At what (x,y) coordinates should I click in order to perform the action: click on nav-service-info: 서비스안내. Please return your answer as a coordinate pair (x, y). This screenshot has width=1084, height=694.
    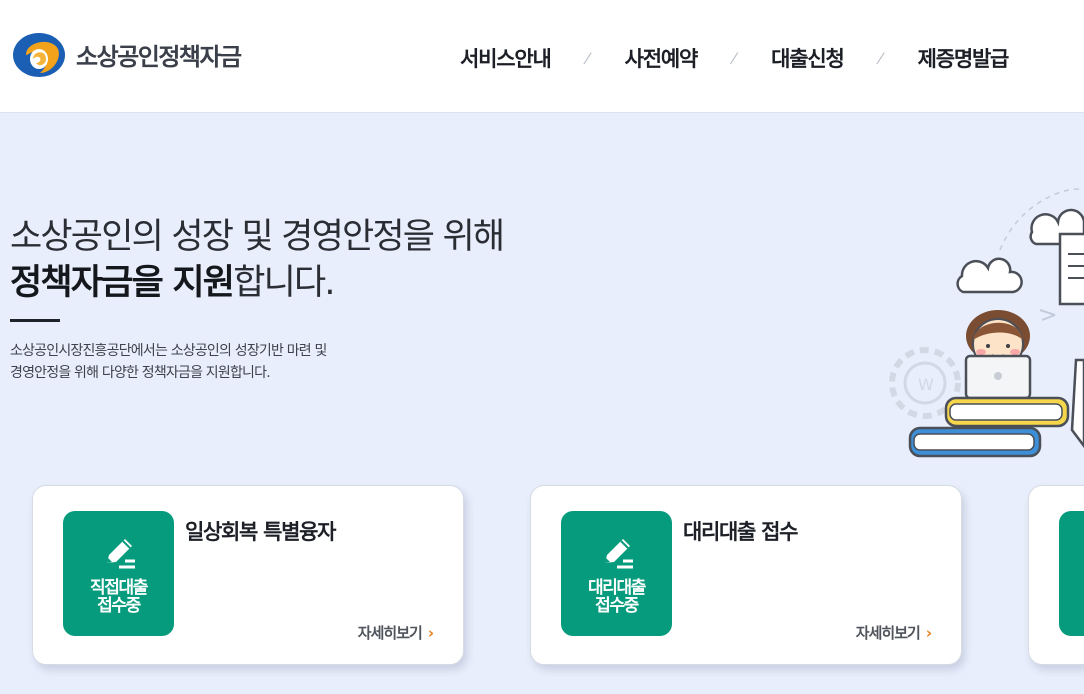
    Looking at the image, I should click on (506, 58).